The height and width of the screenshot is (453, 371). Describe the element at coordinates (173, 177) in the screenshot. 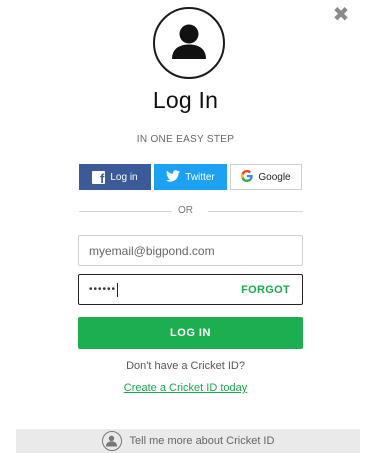

I see `twitter-icon` at that location.